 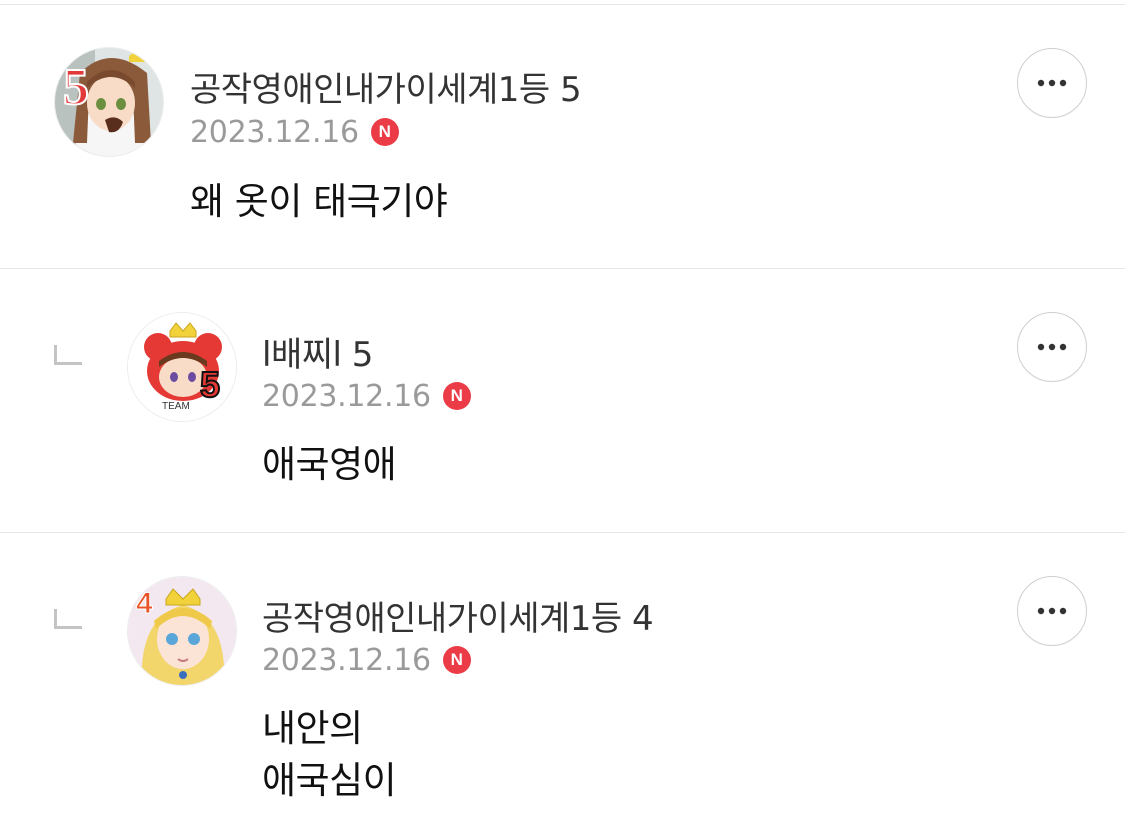 I want to click on svg-text: TEAM, so click(x=176, y=406).